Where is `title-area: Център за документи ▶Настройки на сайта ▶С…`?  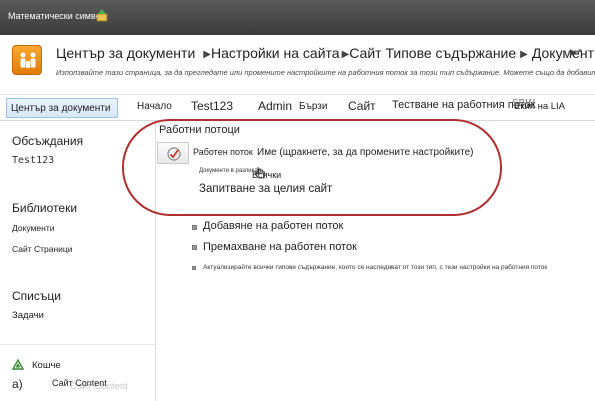
title-area: Център за документи ▶Настройки на сайта ▶С… is located at coordinates (297, 65).